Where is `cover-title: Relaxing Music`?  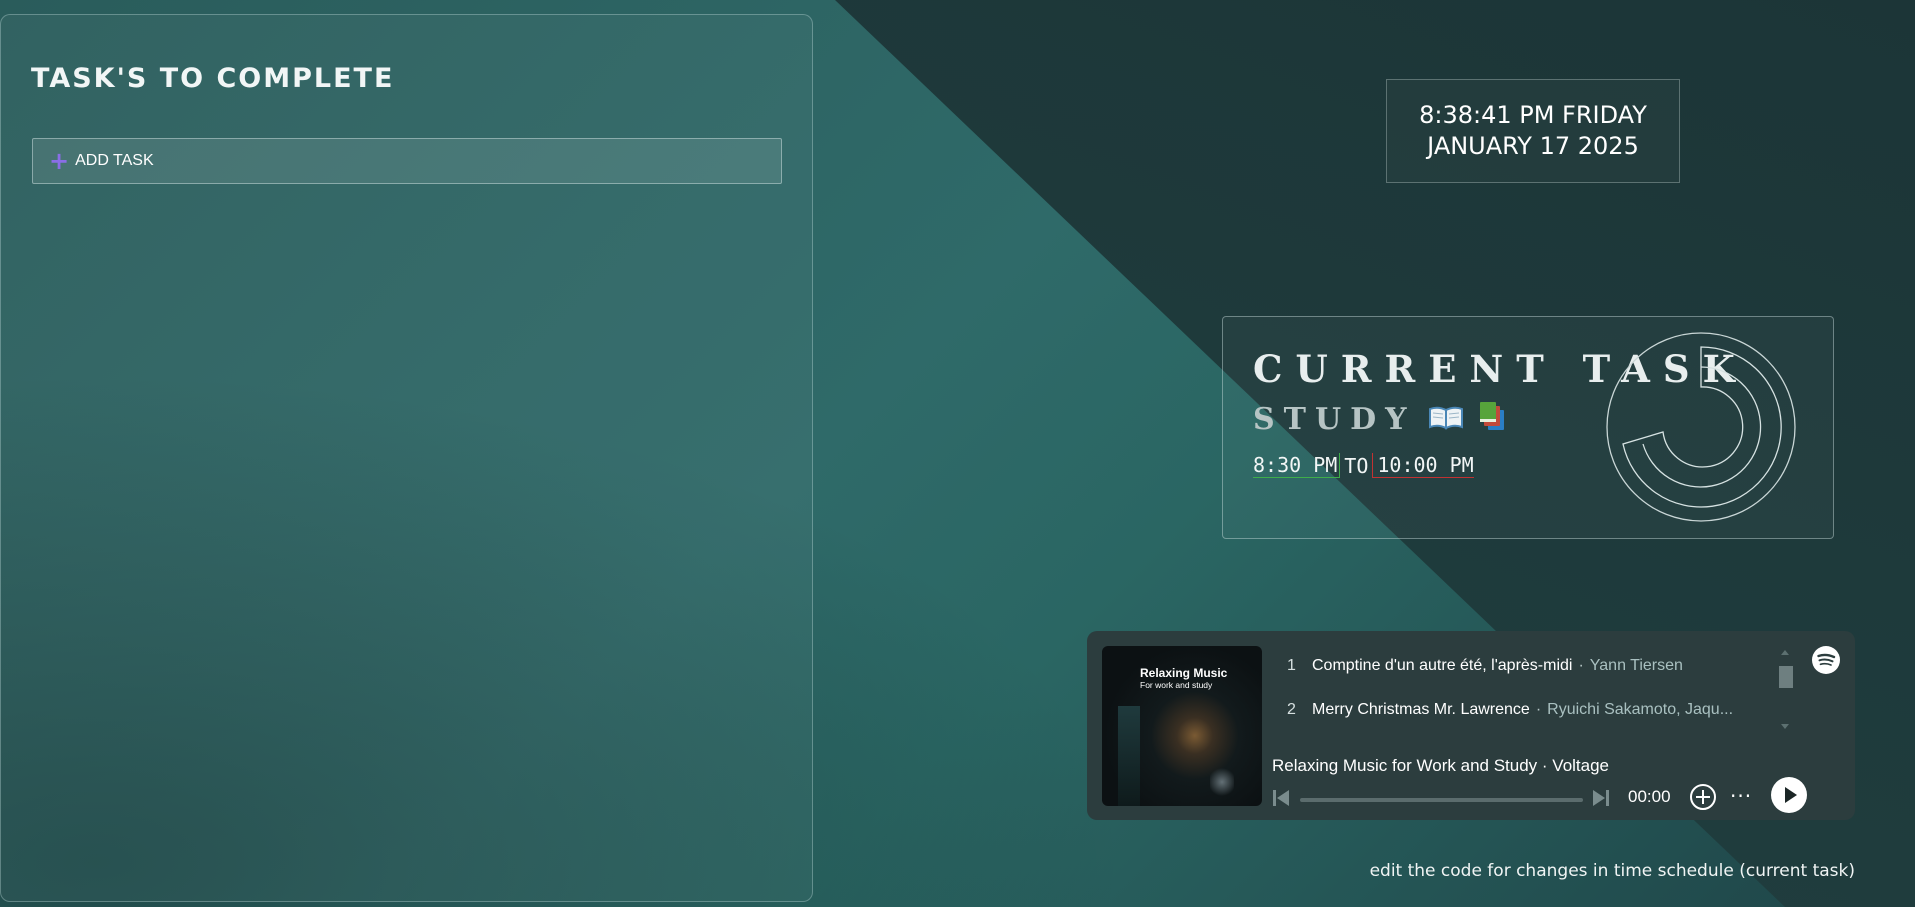
cover-title: Relaxing Music is located at coordinates (1184, 673).